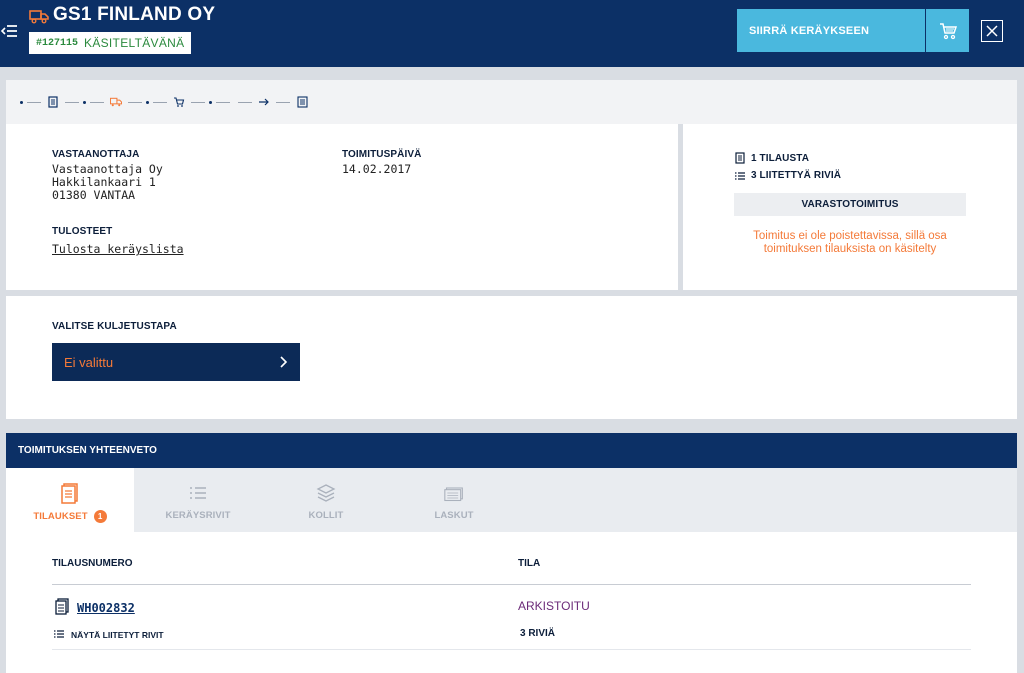 The height and width of the screenshot is (673, 1024). I want to click on column-header-status: TILA, so click(529, 563).